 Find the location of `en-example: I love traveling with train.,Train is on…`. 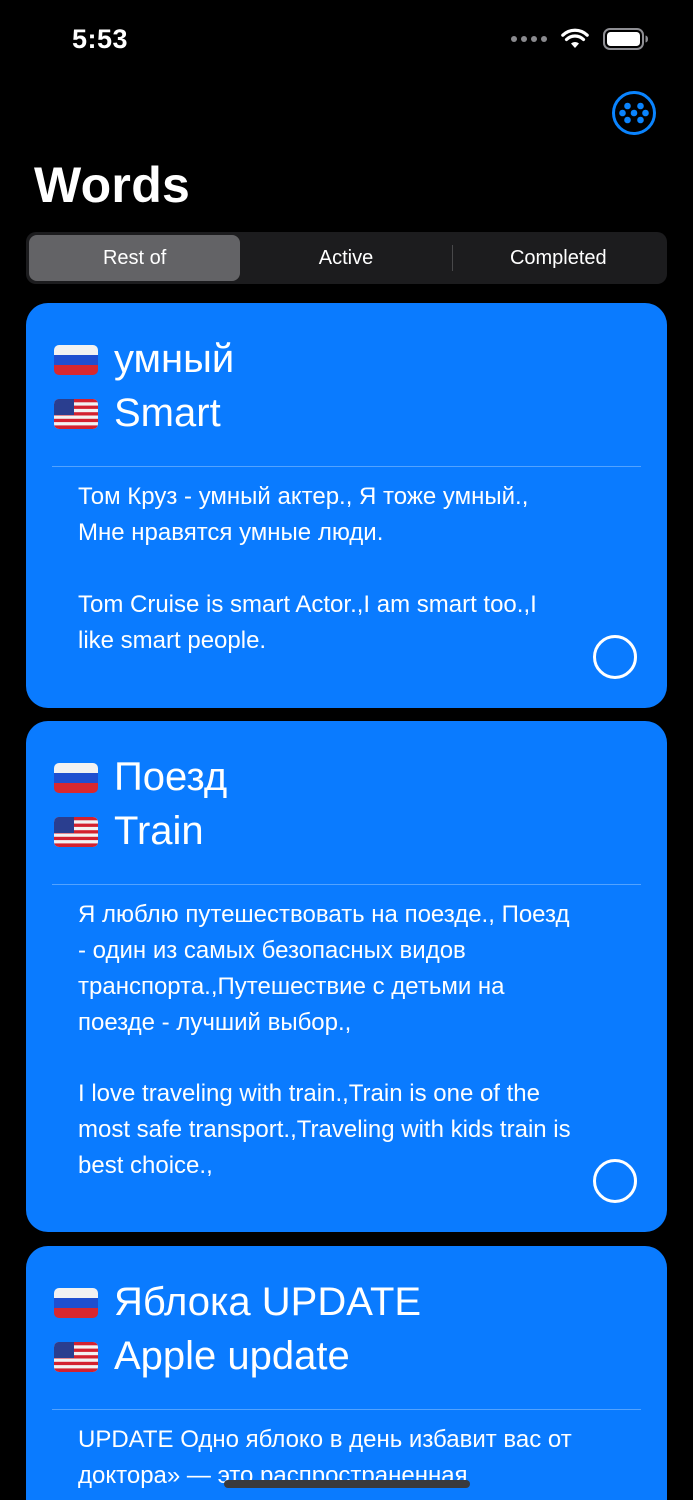

en-example: I love traveling with train.,Train is on… is located at coordinates (324, 1129).